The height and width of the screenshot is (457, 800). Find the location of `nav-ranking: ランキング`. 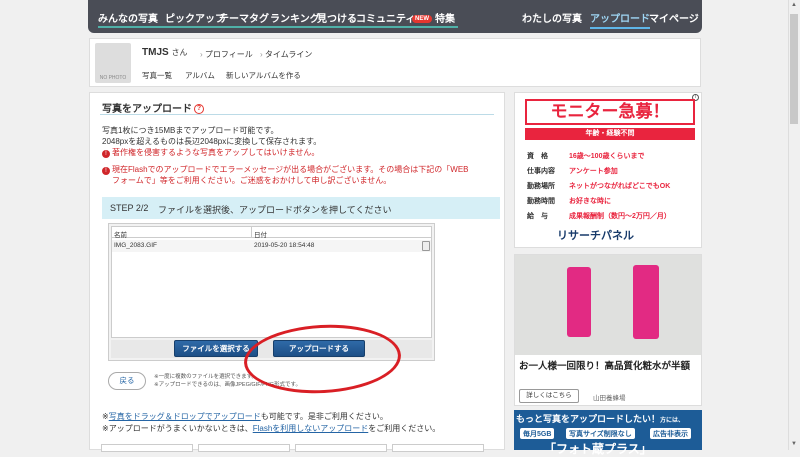

nav-ranking: ランキング is located at coordinates (295, 17).